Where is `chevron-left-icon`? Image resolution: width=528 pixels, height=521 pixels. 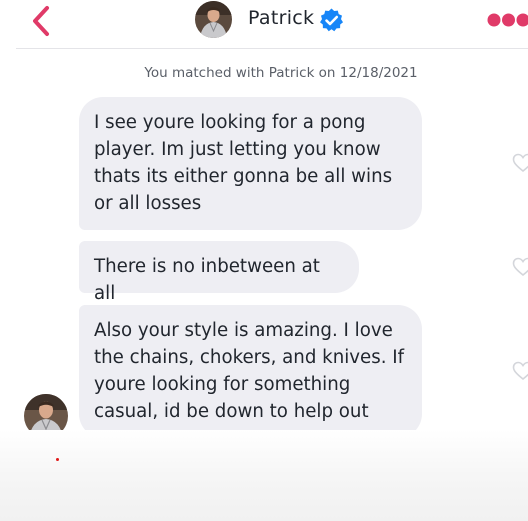
chevron-left-icon is located at coordinates (41, 21).